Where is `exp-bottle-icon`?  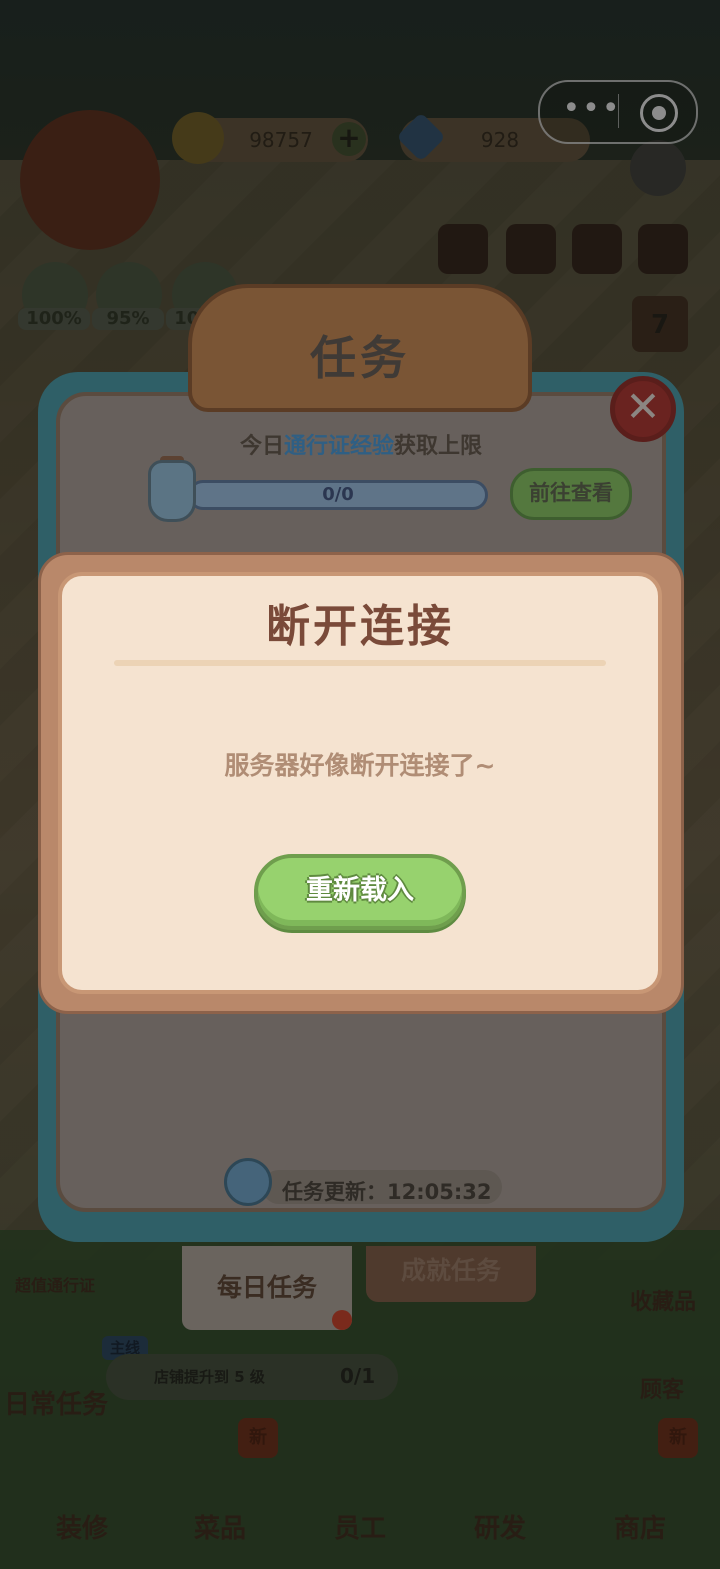 exp-bottle-icon is located at coordinates (172, 491).